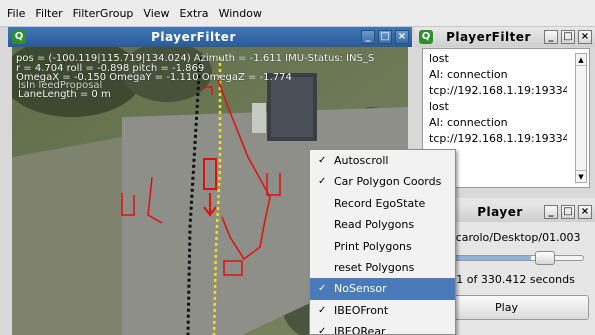 The height and width of the screenshot is (335, 595). What do you see at coordinates (48, 13) in the screenshot?
I see `menu-filter: Filter` at bounding box center [48, 13].